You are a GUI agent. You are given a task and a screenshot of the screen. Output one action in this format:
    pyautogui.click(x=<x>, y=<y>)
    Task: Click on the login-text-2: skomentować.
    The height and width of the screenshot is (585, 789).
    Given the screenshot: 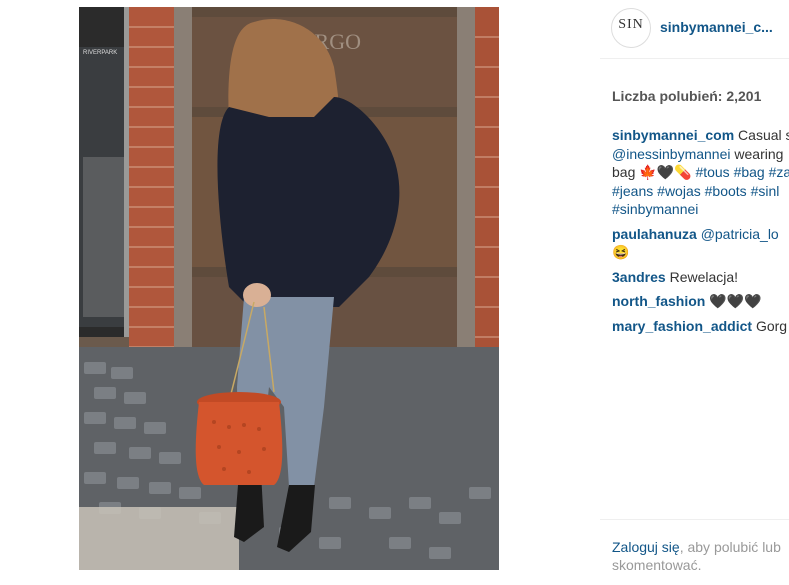 What is the action you would take?
    pyautogui.click(x=657, y=565)
    